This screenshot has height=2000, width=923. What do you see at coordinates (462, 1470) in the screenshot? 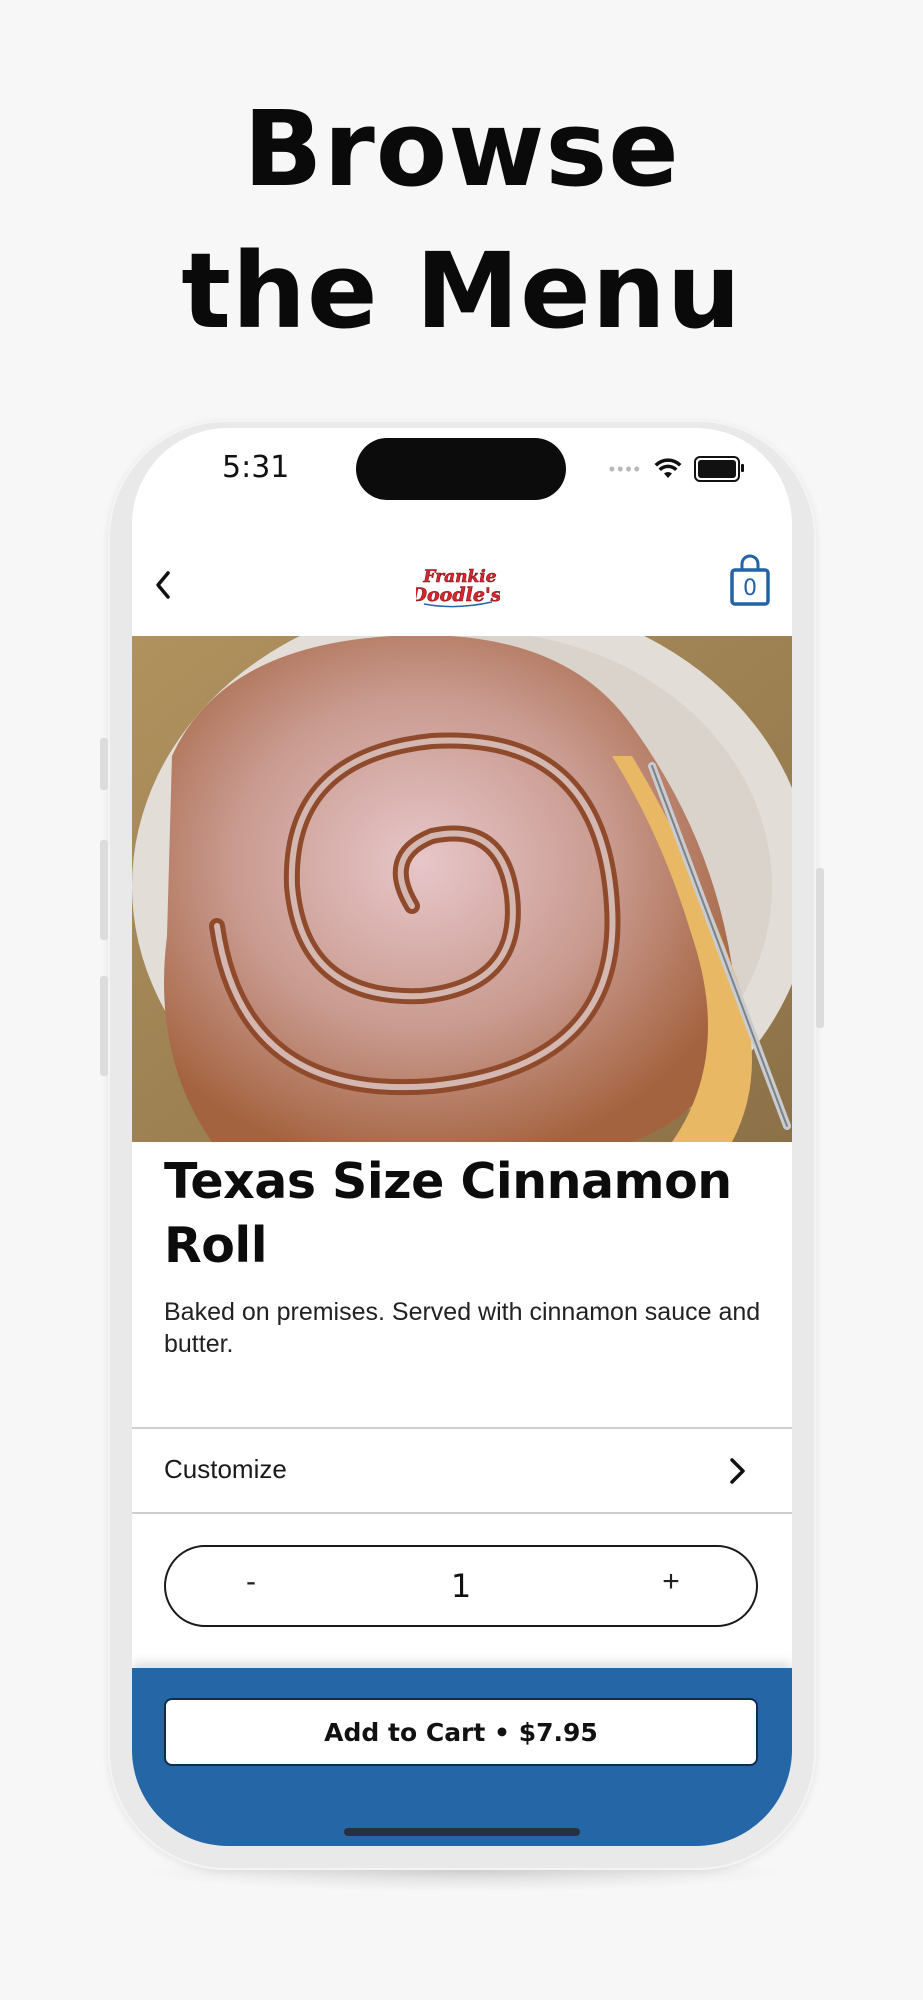
I see `customize-row: Customize` at bounding box center [462, 1470].